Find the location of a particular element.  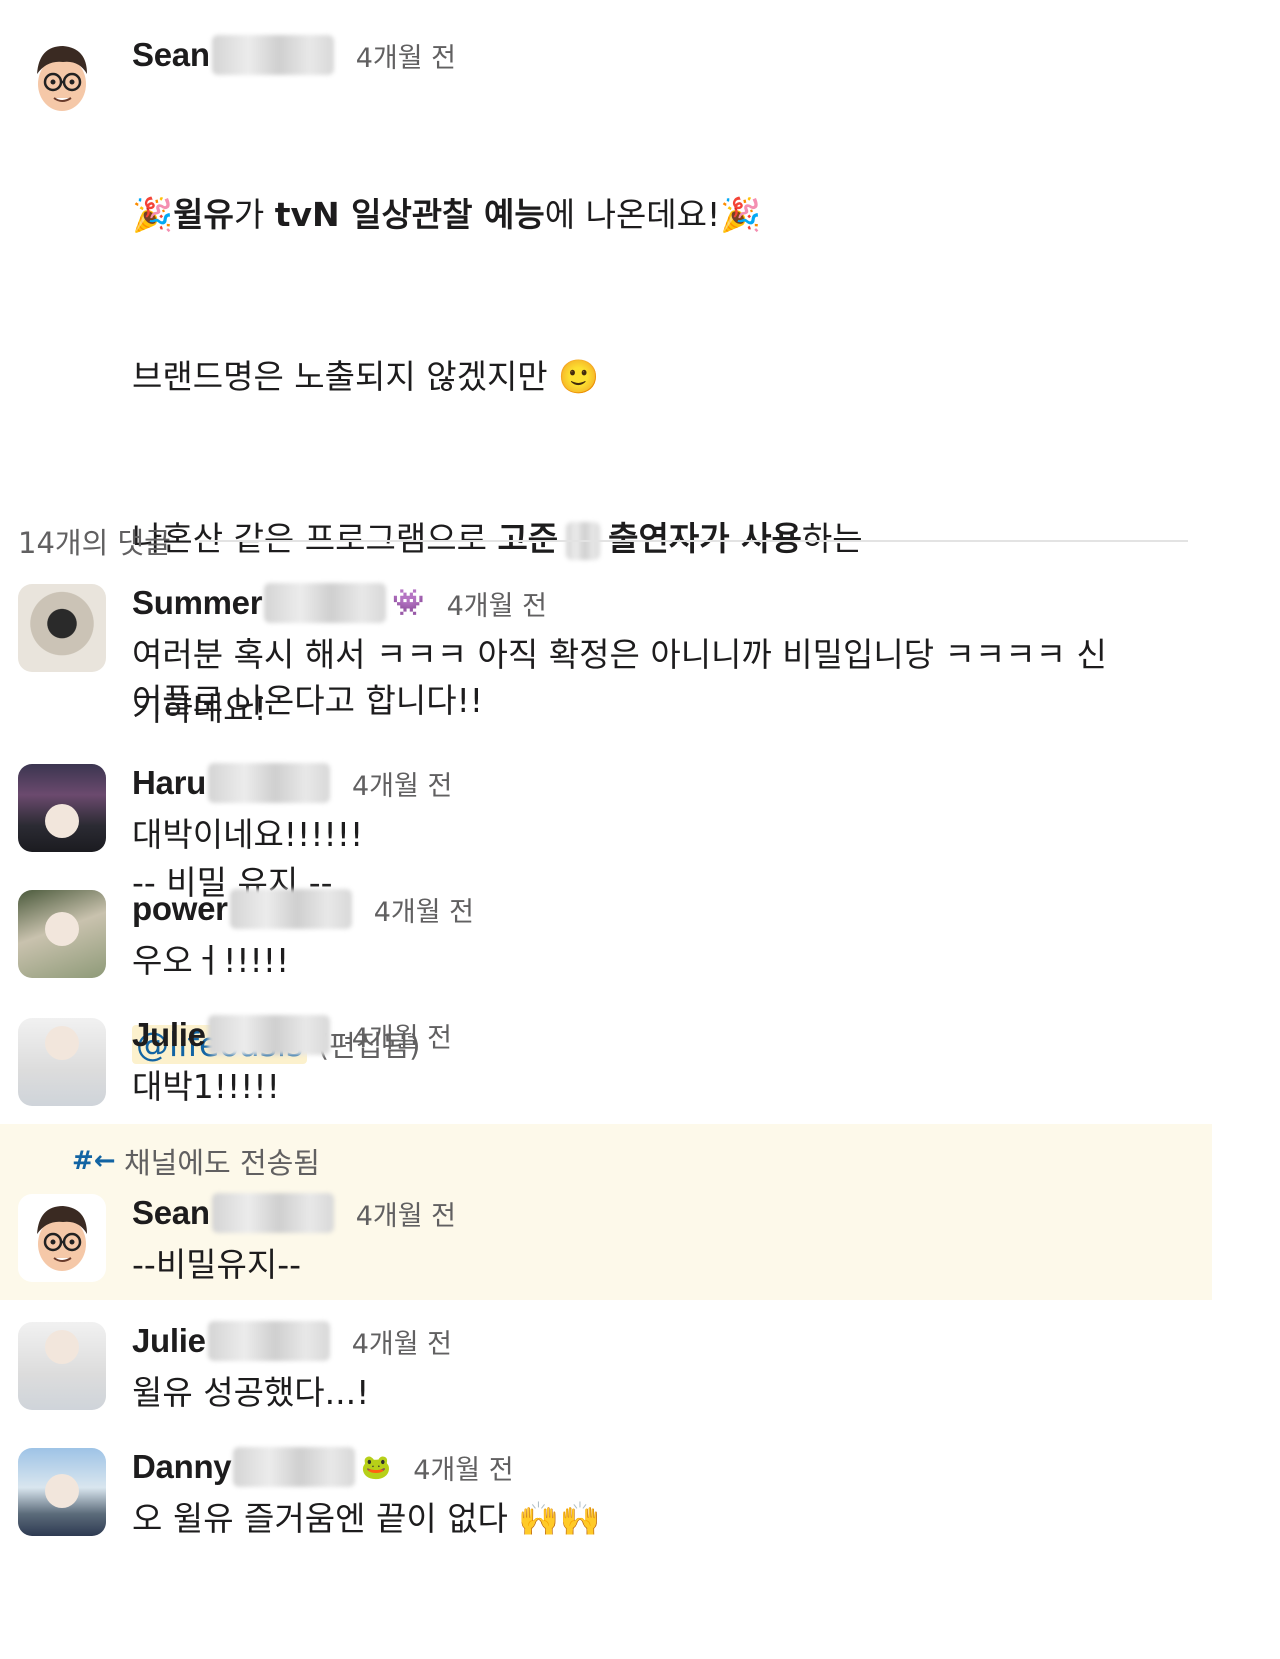

line-1: 🎉윌유가 tvN 일상관찰 예능에 나온데요!🎉 is located at coordinates (706, 215).